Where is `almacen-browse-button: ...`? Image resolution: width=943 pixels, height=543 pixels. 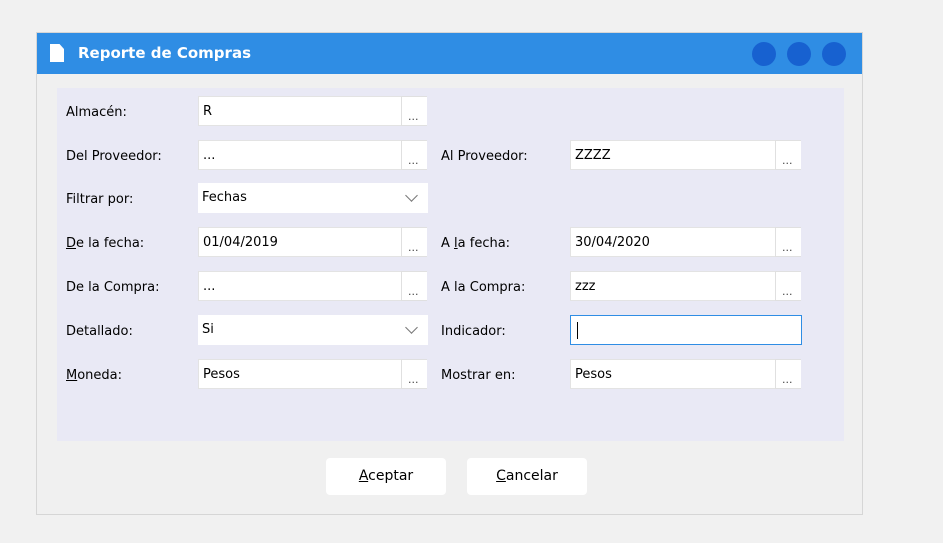 almacen-browse-button: ... is located at coordinates (414, 111).